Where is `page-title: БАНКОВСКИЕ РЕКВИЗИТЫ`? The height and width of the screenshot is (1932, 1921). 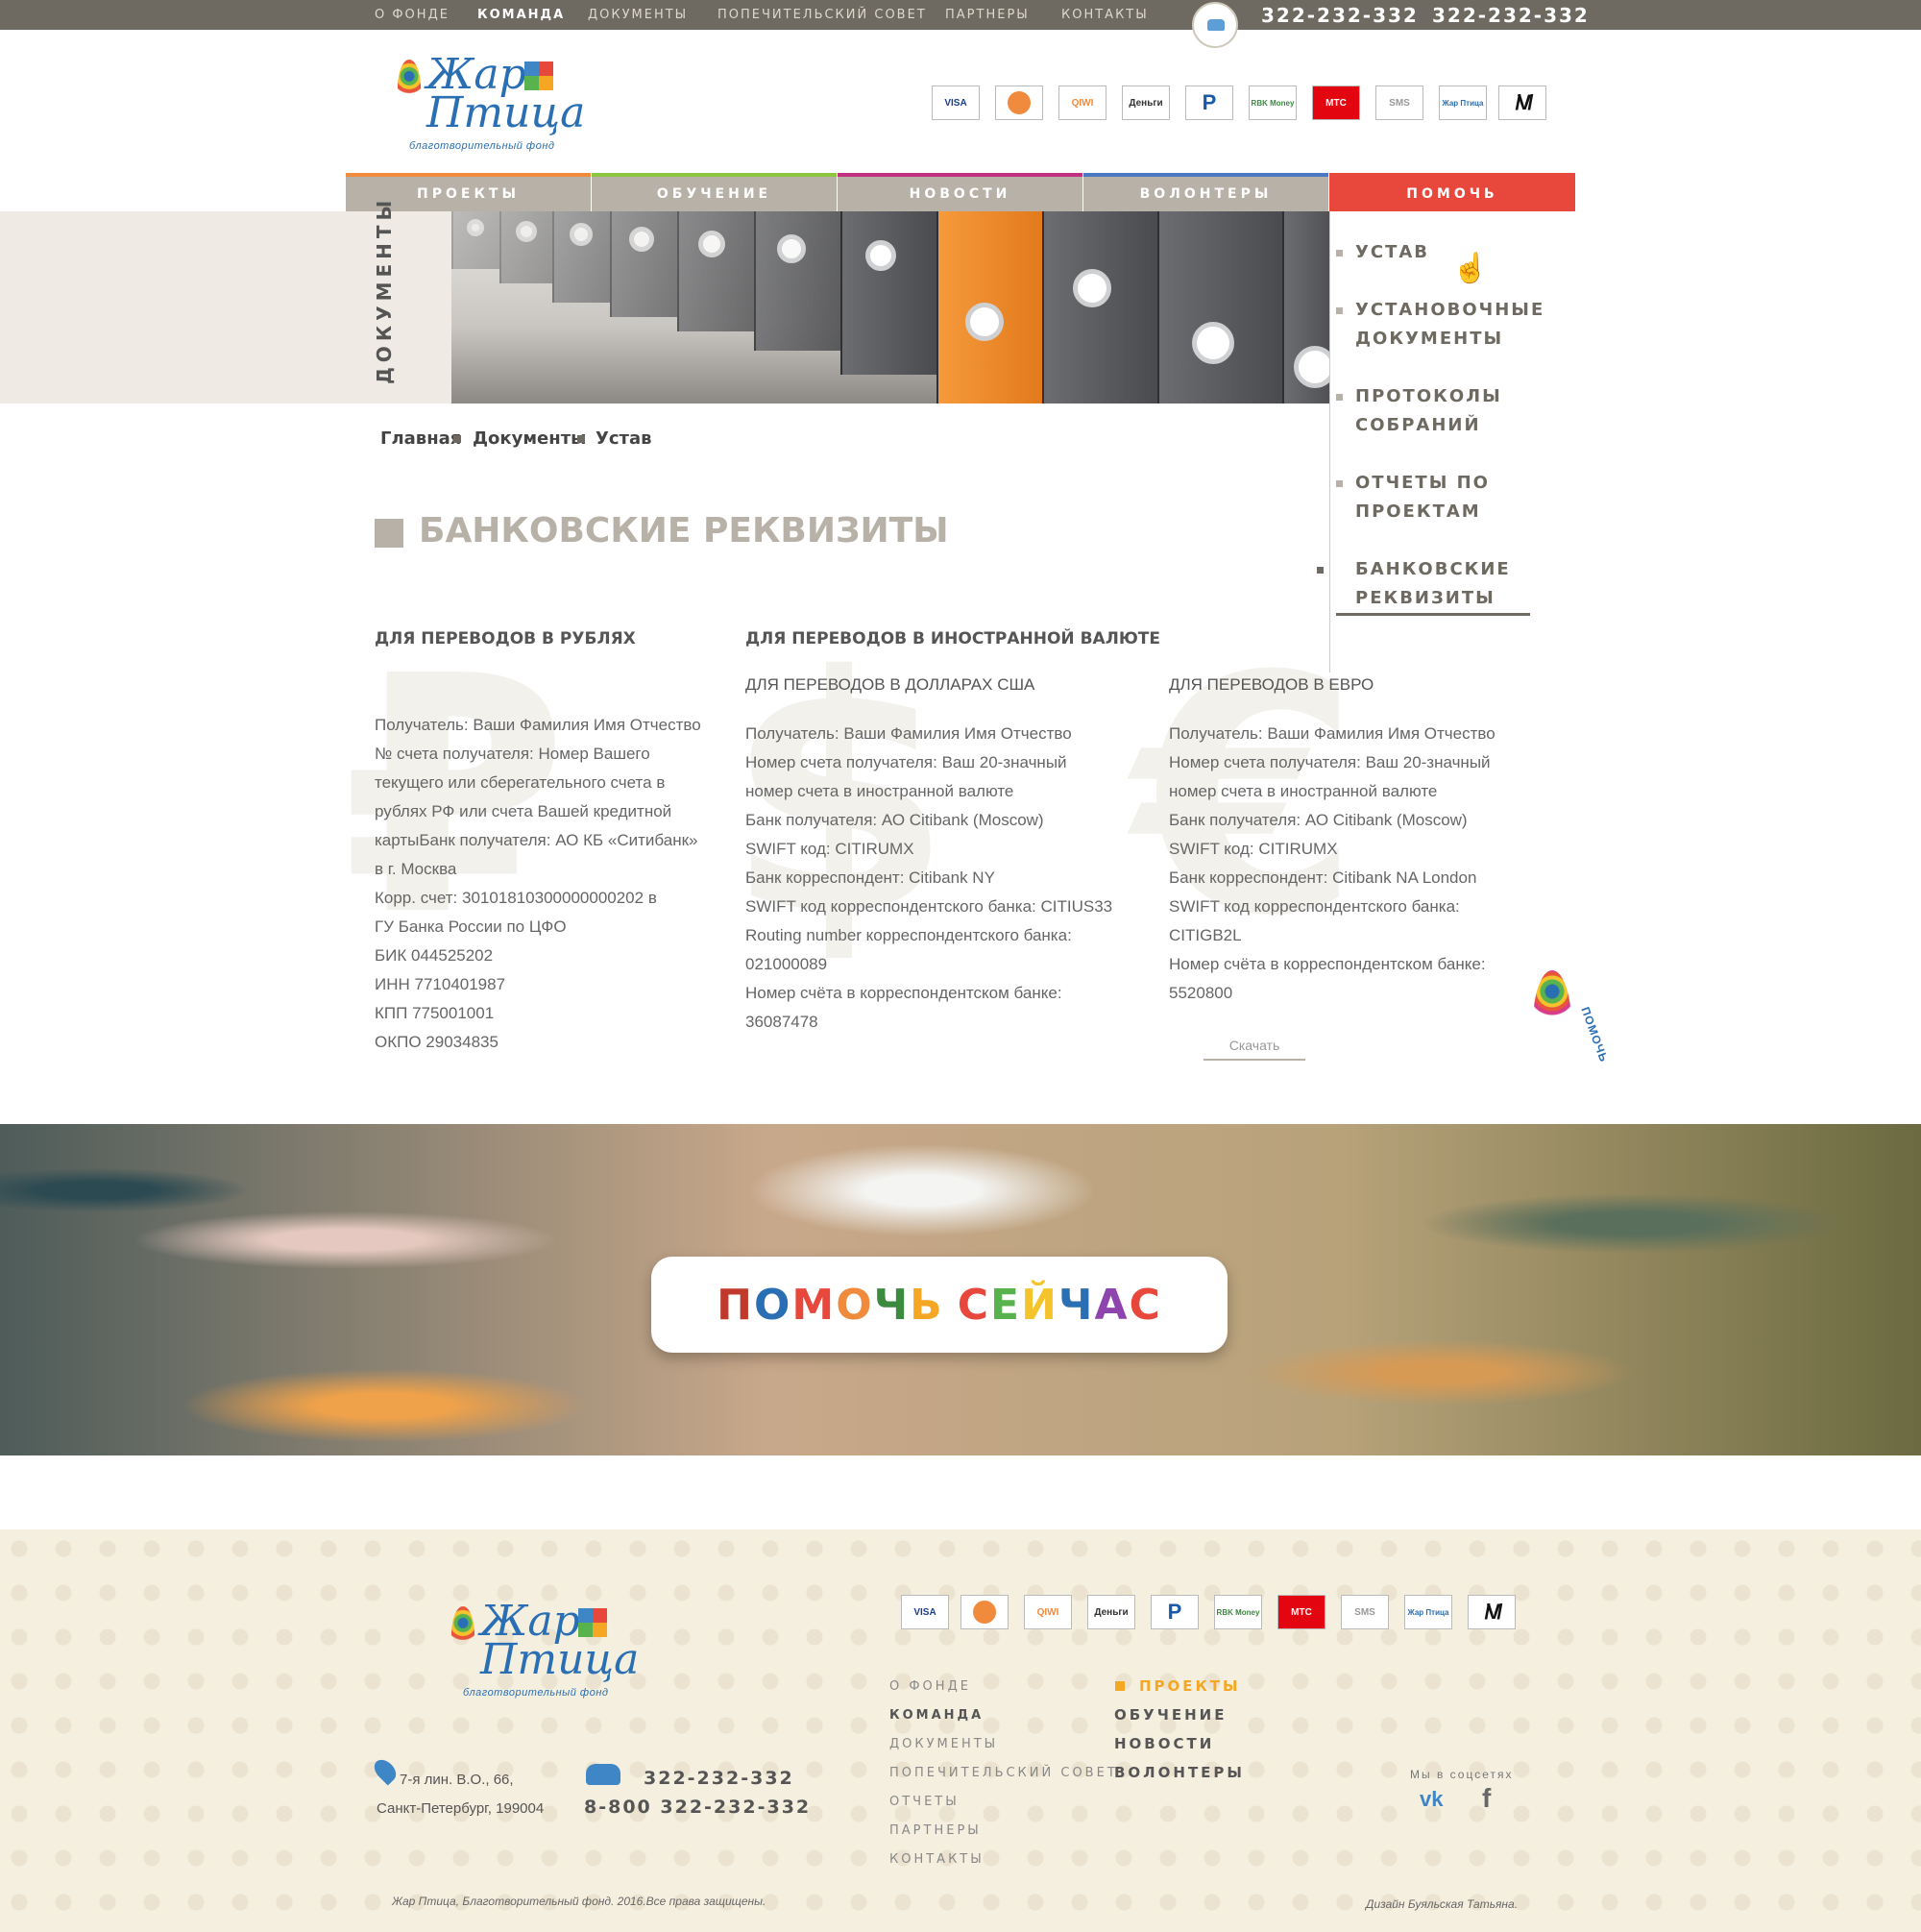 page-title: БАНКОВСКИЕ РЕКВИЗИТЫ is located at coordinates (684, 530).